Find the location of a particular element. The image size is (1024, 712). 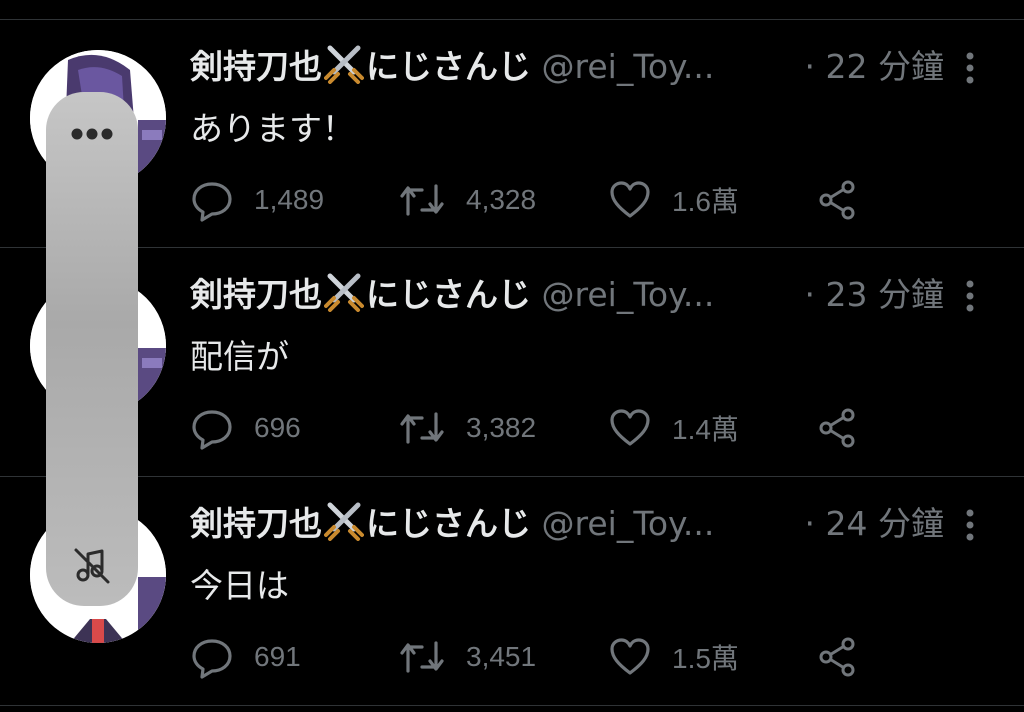

speaker-mute-icon is located at coordinates (92, 566).